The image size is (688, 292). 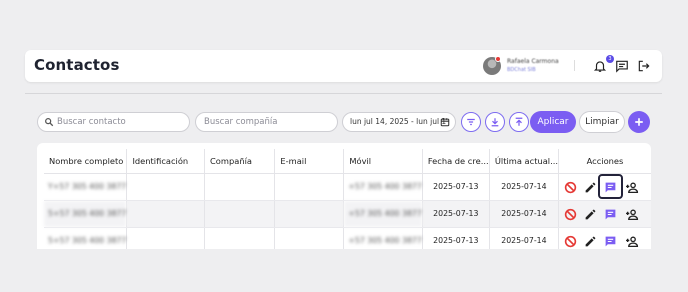 What do you see at coordinates (604, 161) in the screenshot?
I see `column-header: Acciones` at bounding box center [604, 161].